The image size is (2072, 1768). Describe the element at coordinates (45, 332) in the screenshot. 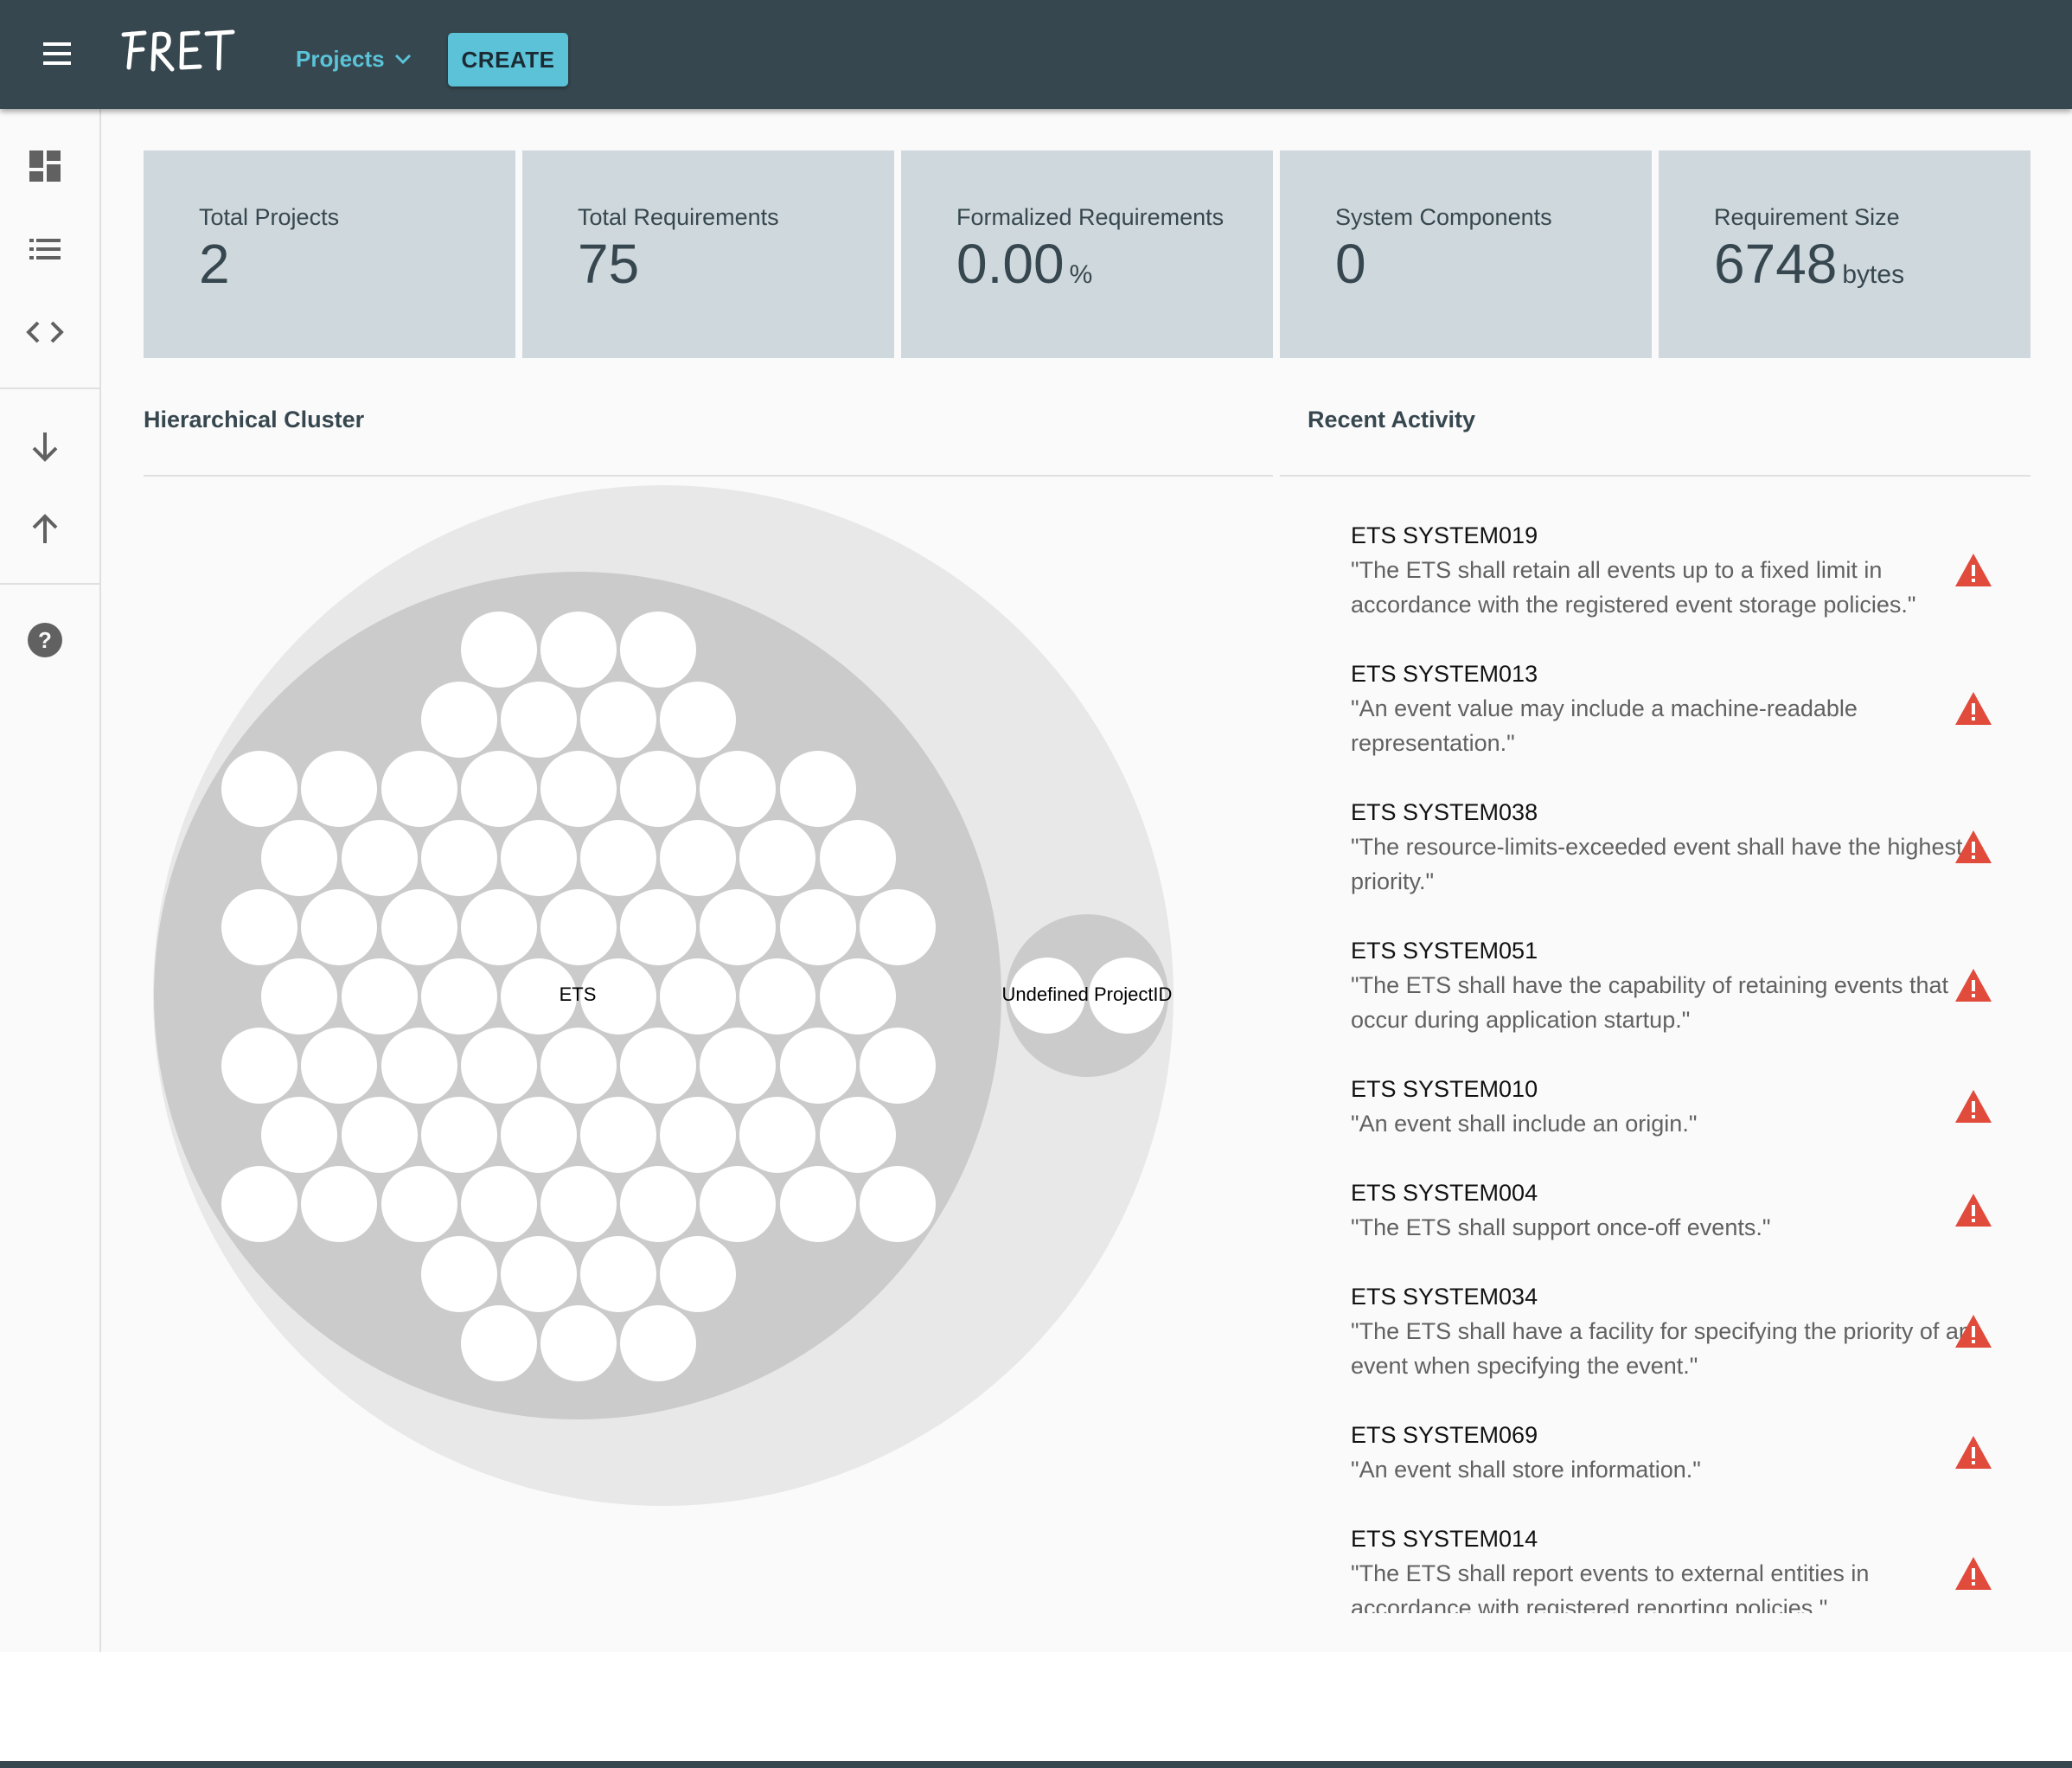

I see `code-icon` at that location.